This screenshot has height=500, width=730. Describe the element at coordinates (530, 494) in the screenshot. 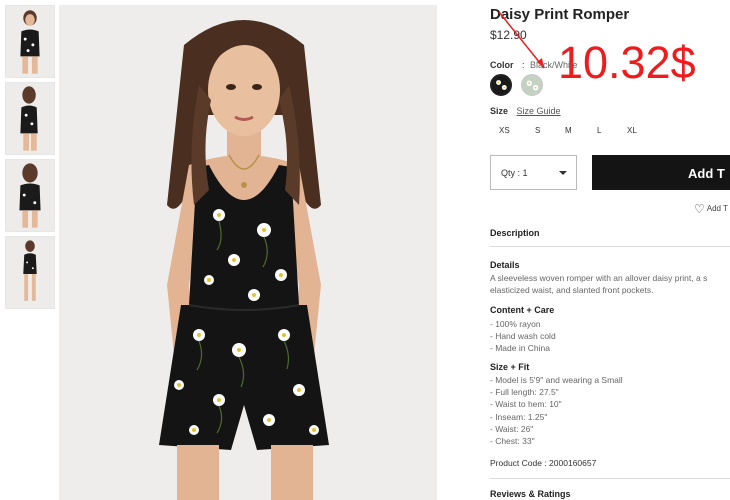

I see `reviews-heading: Reviews & Ratings` at that location.